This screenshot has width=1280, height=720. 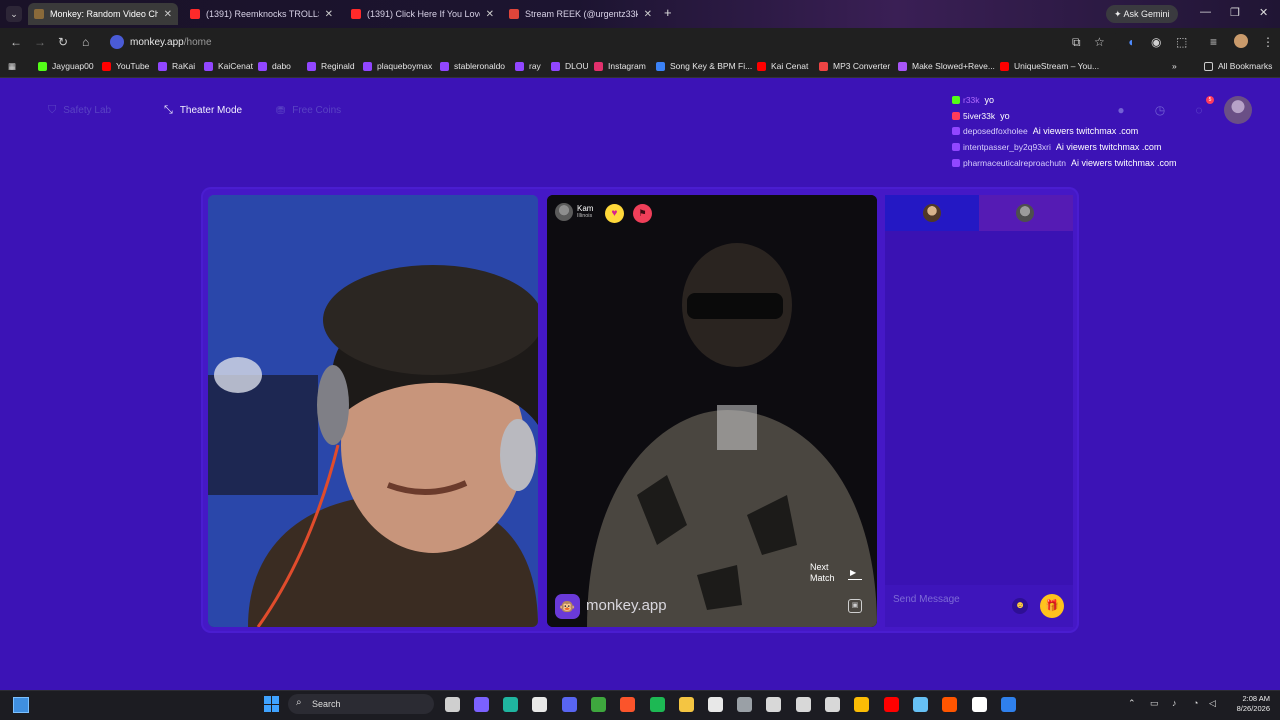 I want to click on free-coins-link: ⛃ Free Coins, so click(x=308, y=110).